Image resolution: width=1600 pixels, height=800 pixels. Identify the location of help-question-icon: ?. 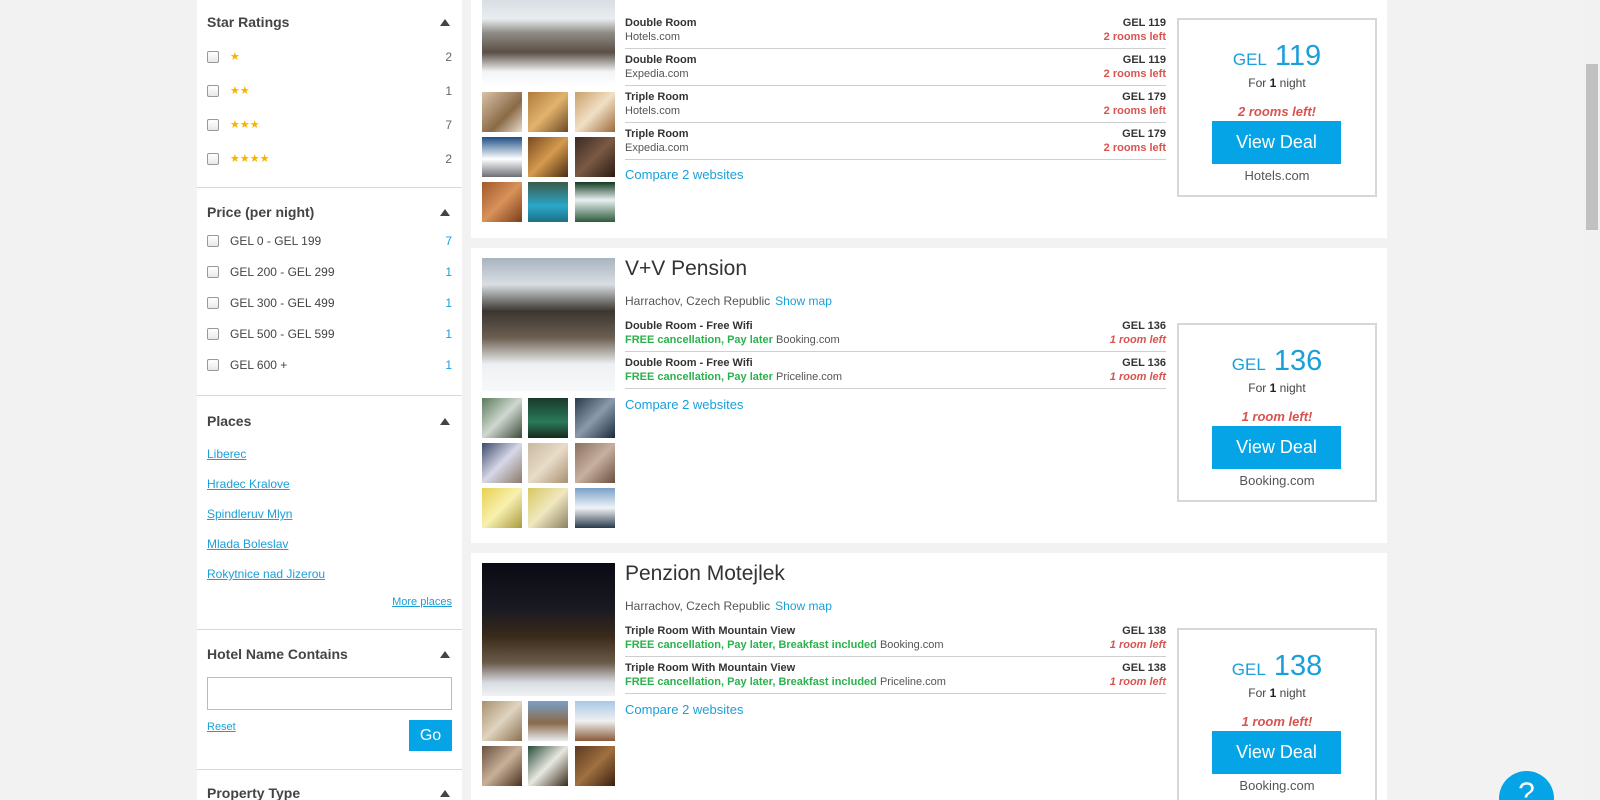
(1526, 785).